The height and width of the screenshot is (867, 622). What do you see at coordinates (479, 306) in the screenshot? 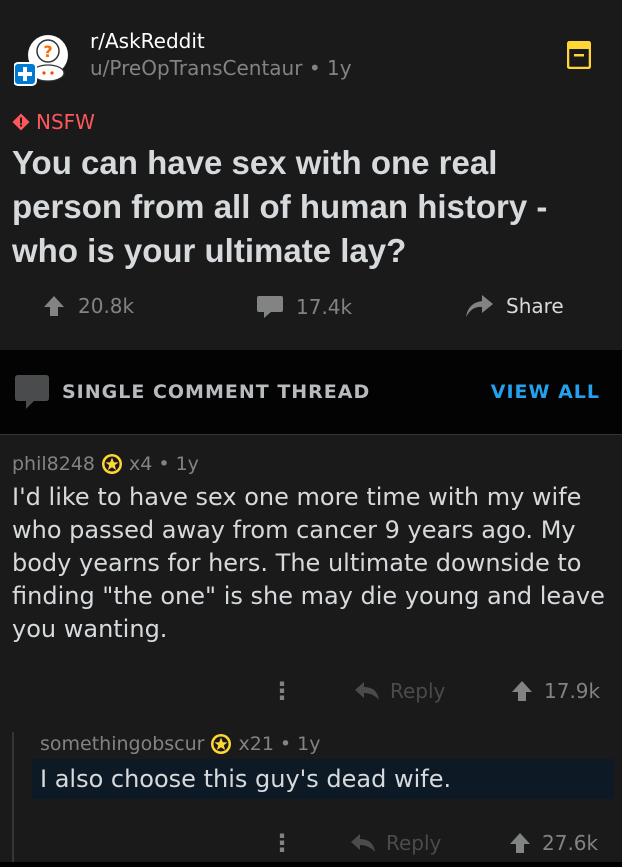
I see `share-arrow-icon` at bounding box center [479, 306].